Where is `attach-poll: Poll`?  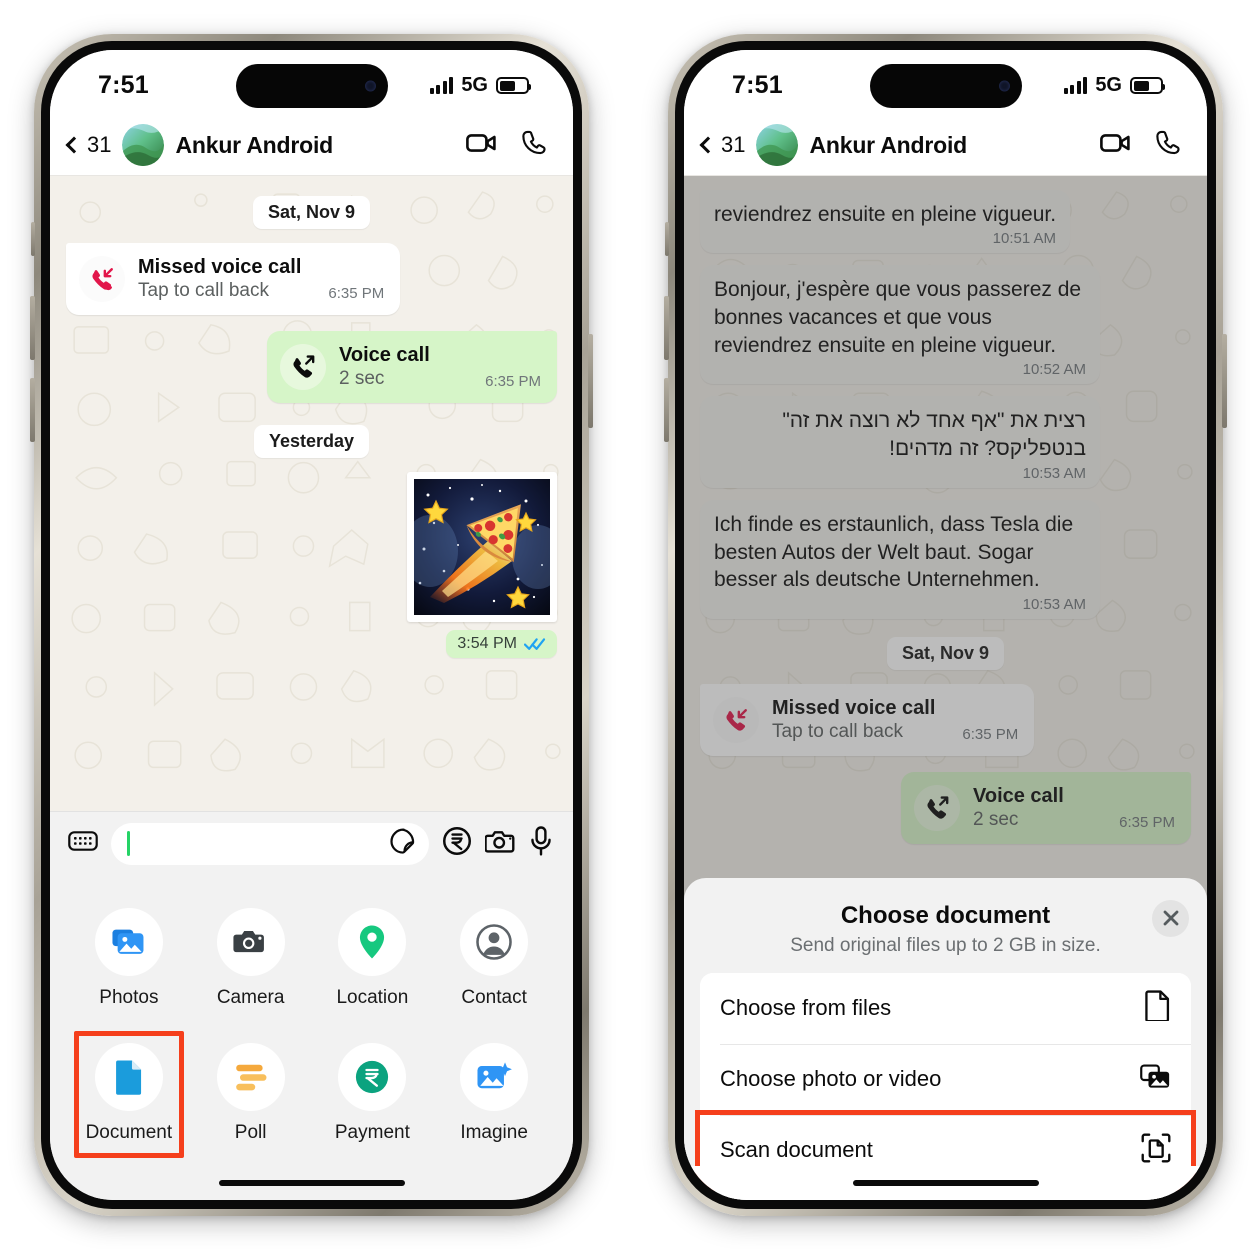 attach-poll: Poll is located at coordinates (251, 1093).